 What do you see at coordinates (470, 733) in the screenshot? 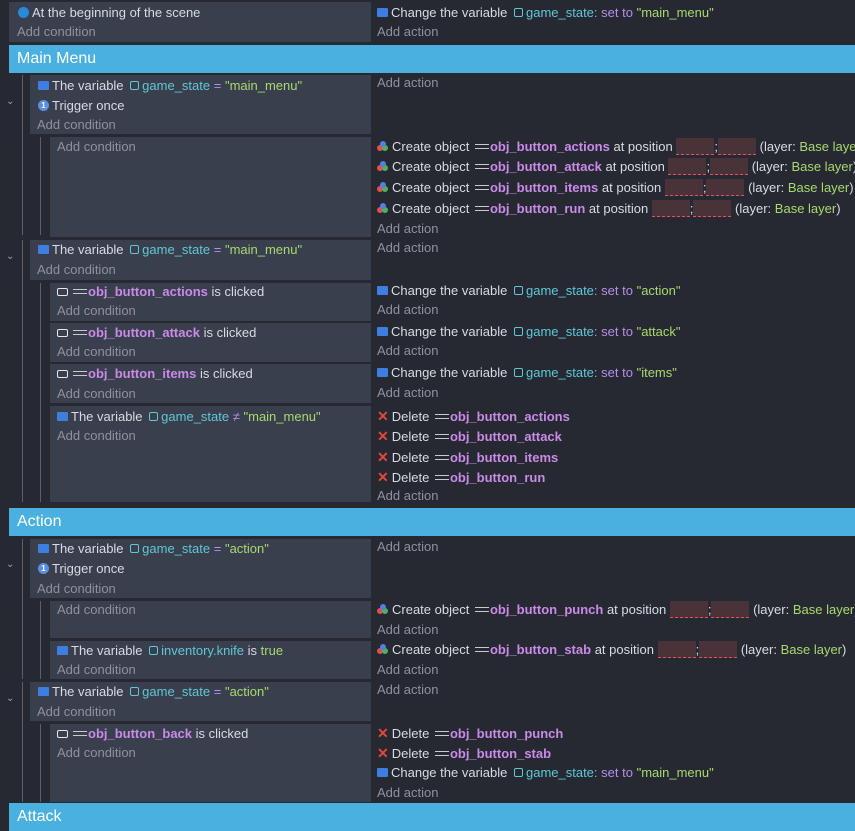
I see `action-delete-object: ✕ Delete obj_button_punch` at bounding box center [470, 733].